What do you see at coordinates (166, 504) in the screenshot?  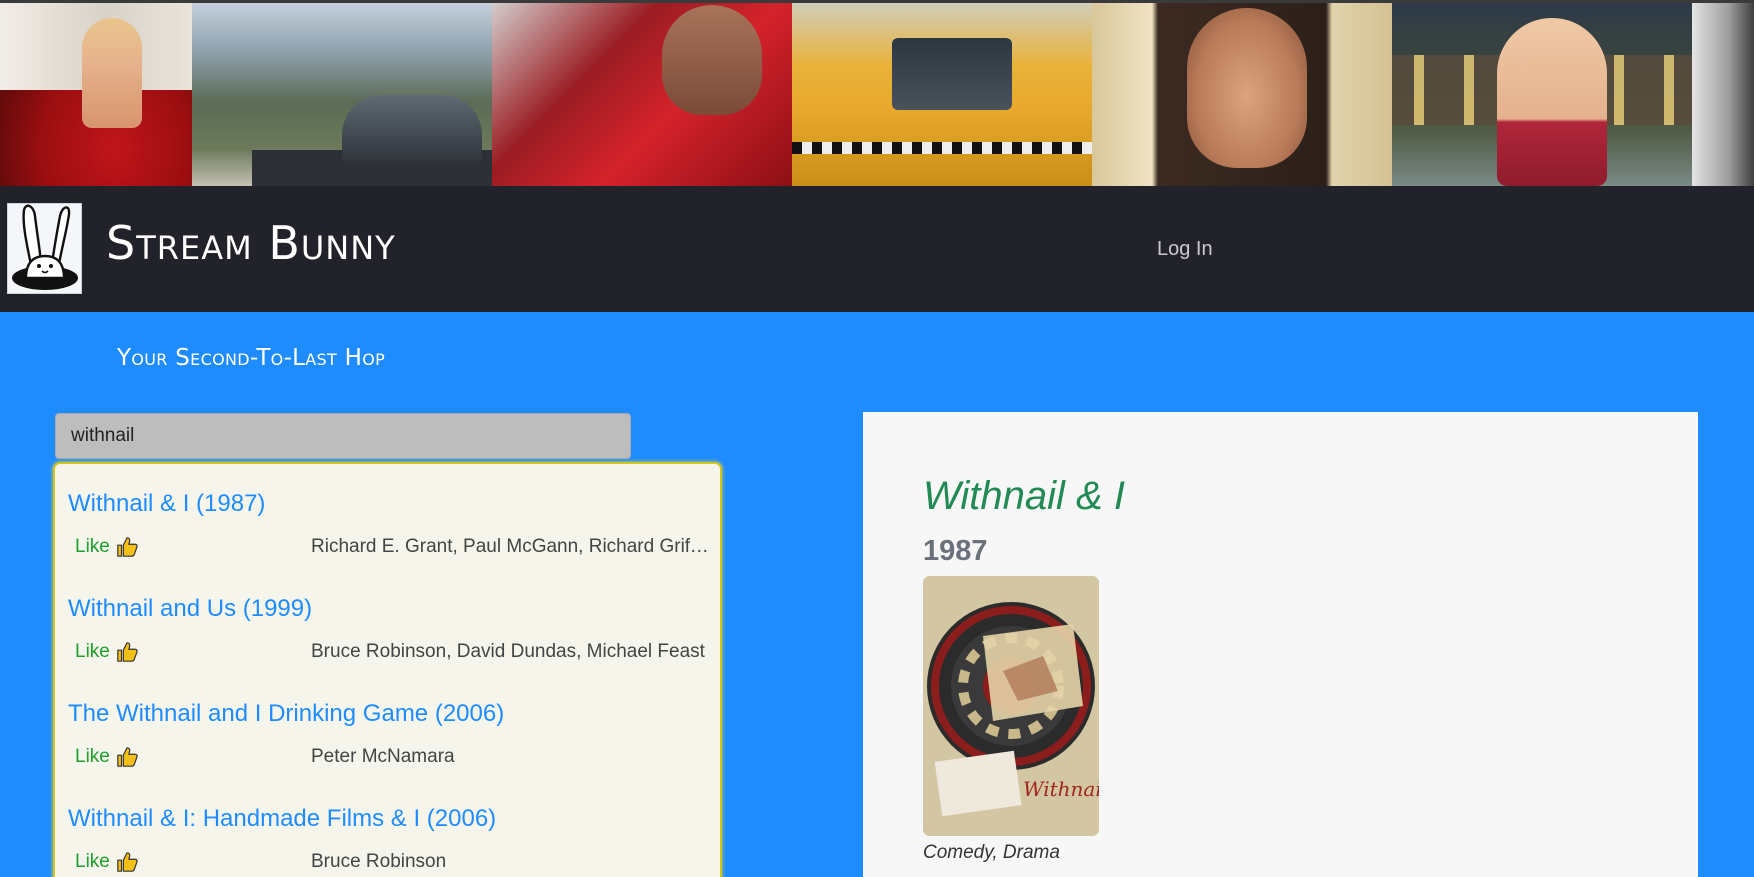 I see `result-title: Withnail & I (1987)` at bounding box center [166, 504].